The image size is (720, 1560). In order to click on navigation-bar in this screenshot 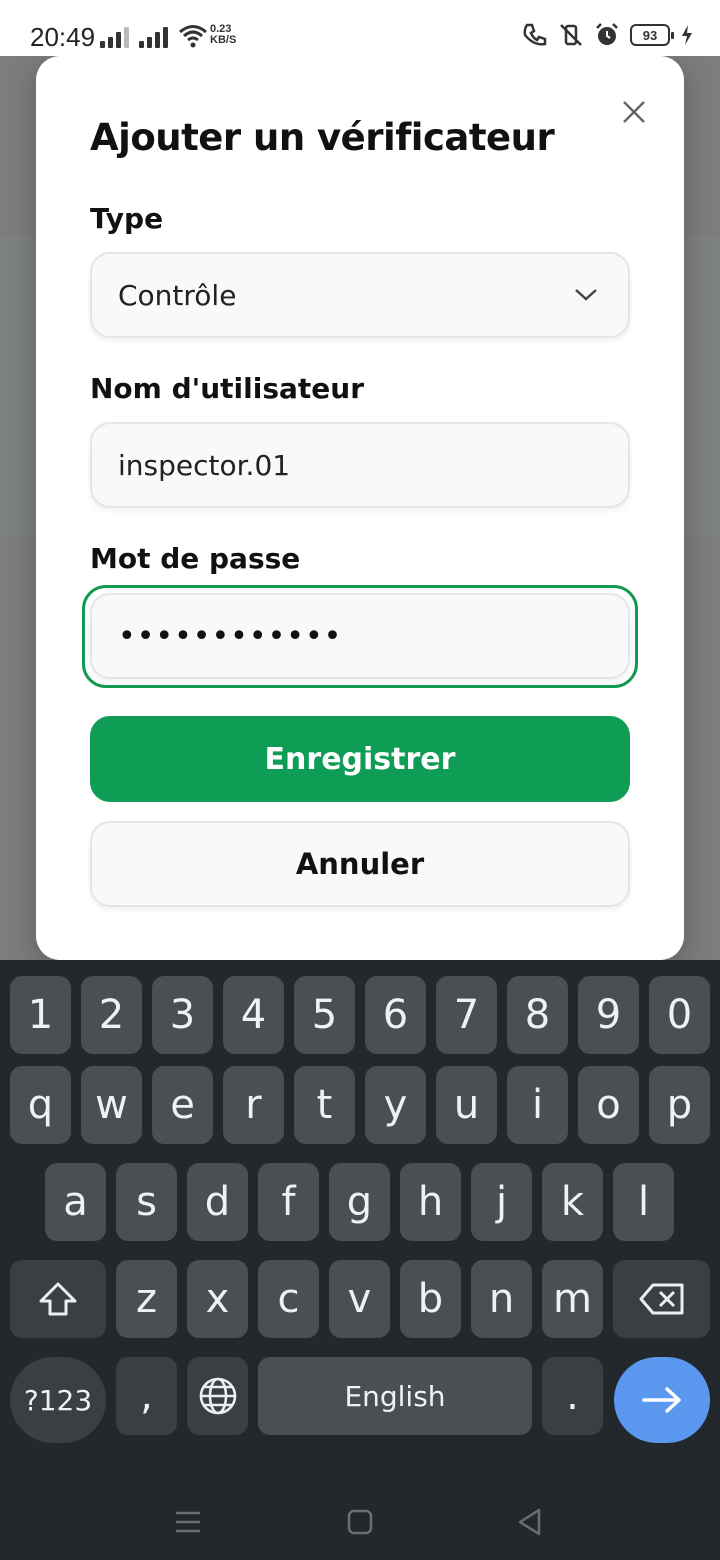, I will do `click(360, 1520)`.